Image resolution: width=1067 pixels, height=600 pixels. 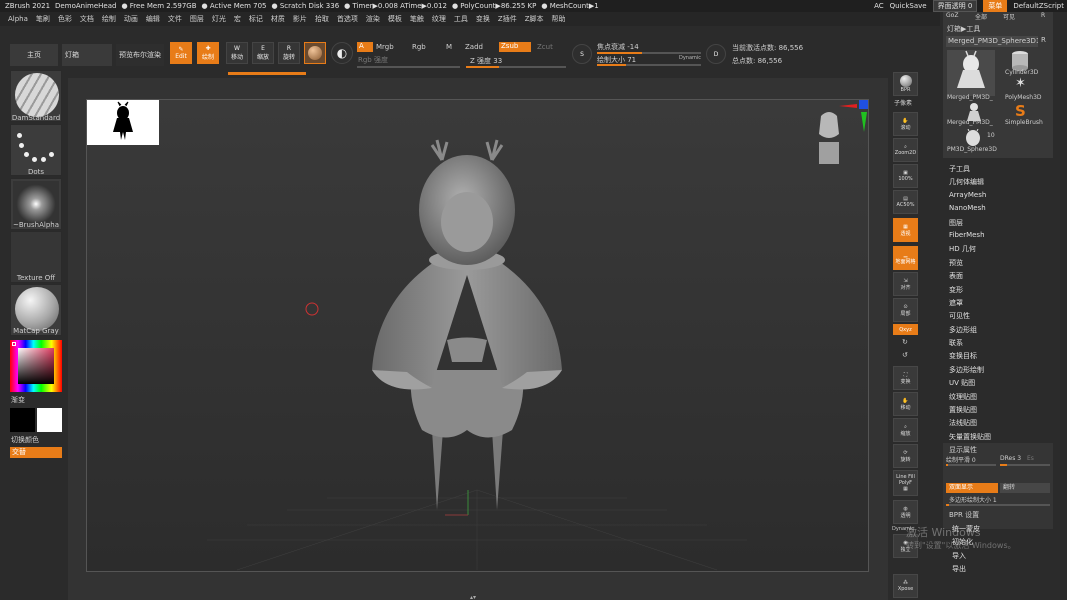 I want to click on menu-marker: 标记, so click(x=256, y=19).